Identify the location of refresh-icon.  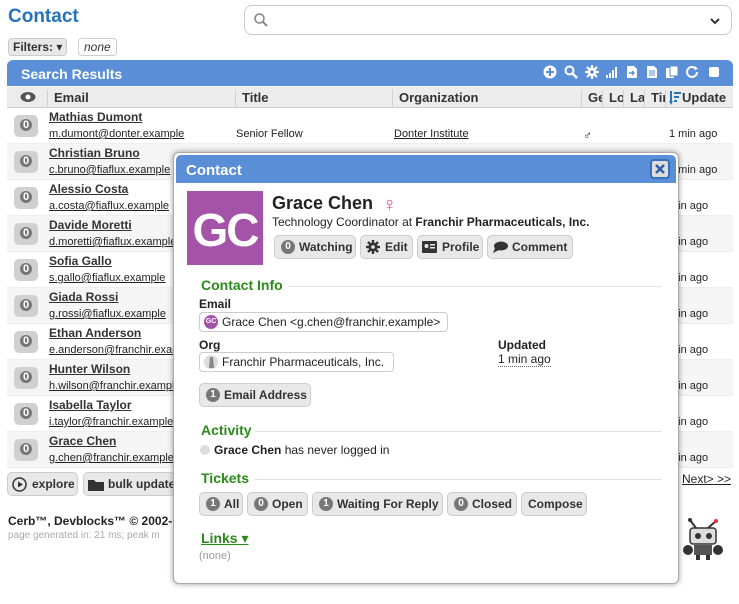
(692, 72).